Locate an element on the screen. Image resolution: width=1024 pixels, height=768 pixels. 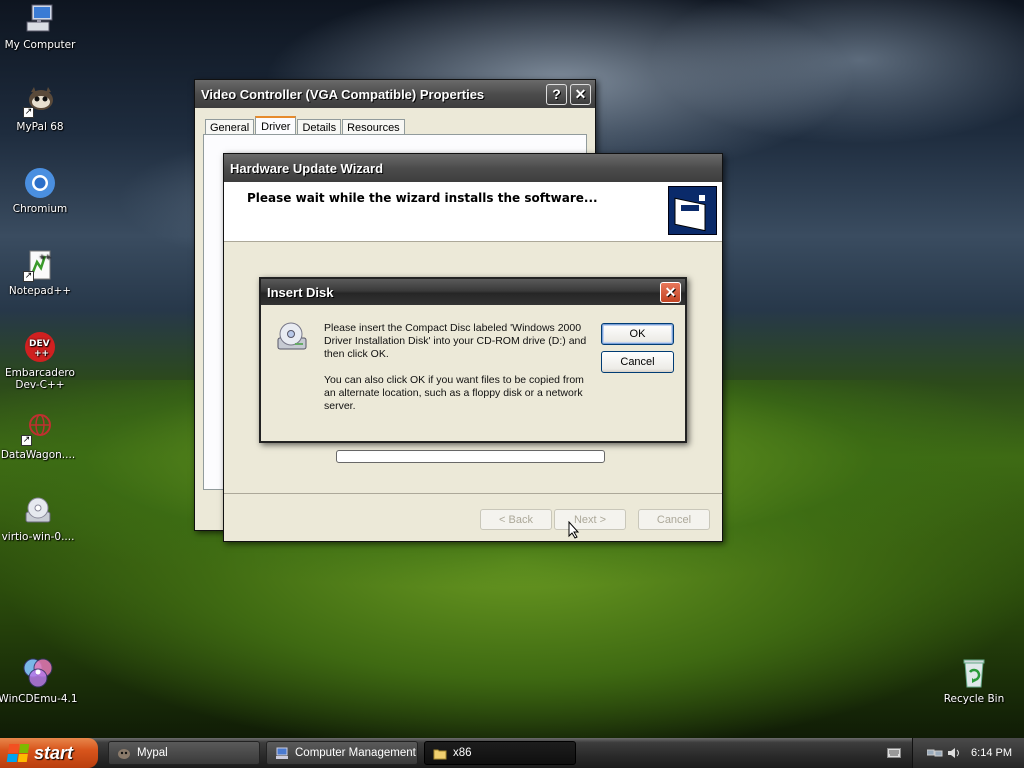
desktop-icon-mypal: ↗ MyPal 68 is located at coordinates (40, 108).